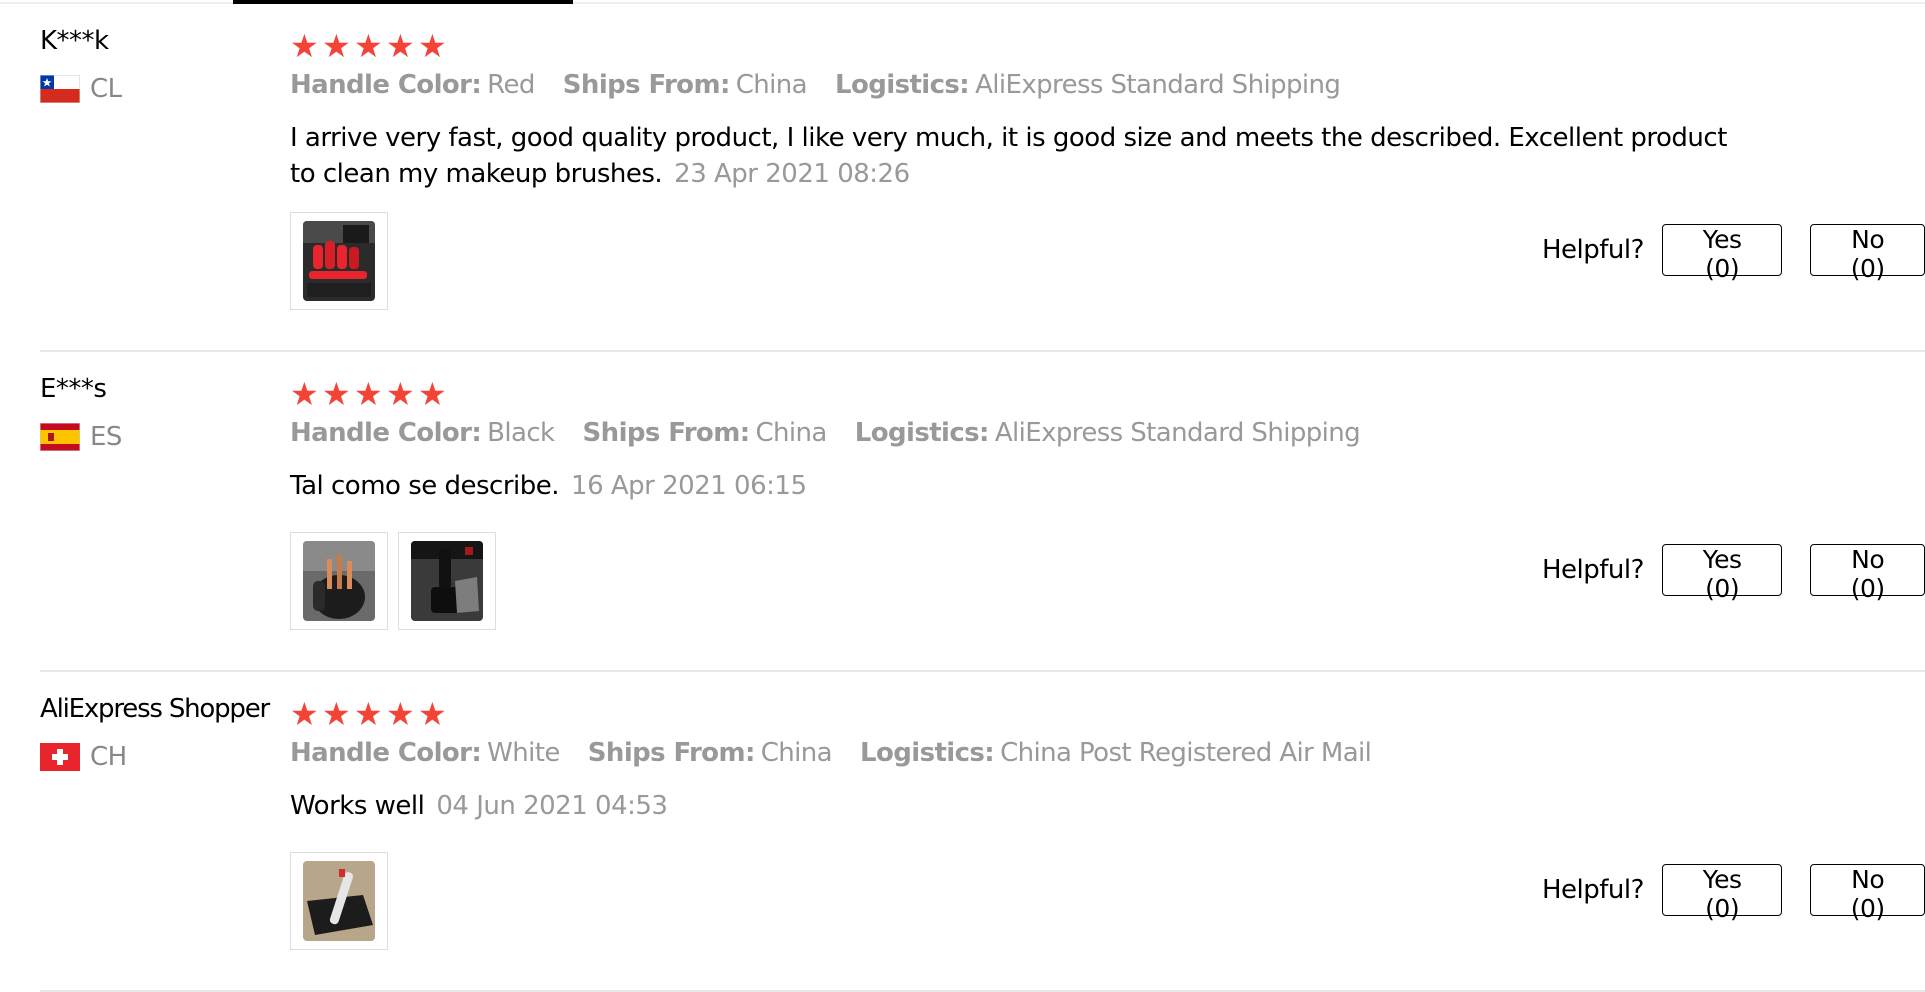 The image size is (1925, 992). I want to click on review-date: 04 Jun 2021 04:53, so click(552, 806).